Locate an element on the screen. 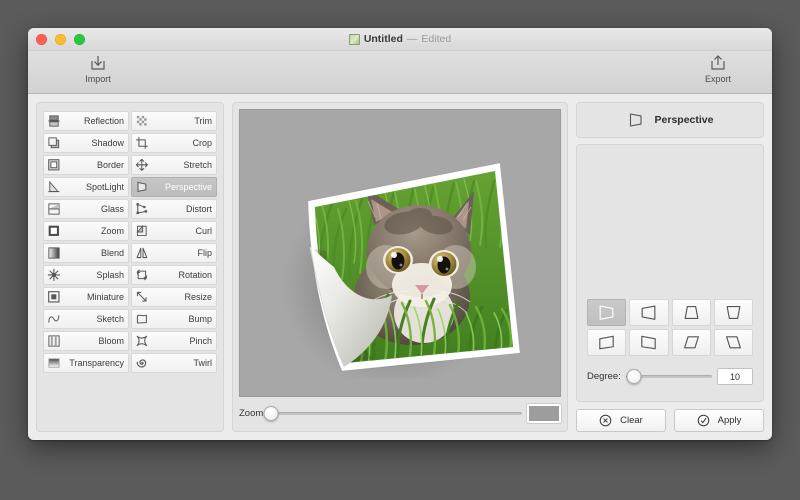 Image resolution: width=800 pixels, height=500 pixels. effect-label: Reflection is located at coordinates (103, 121).